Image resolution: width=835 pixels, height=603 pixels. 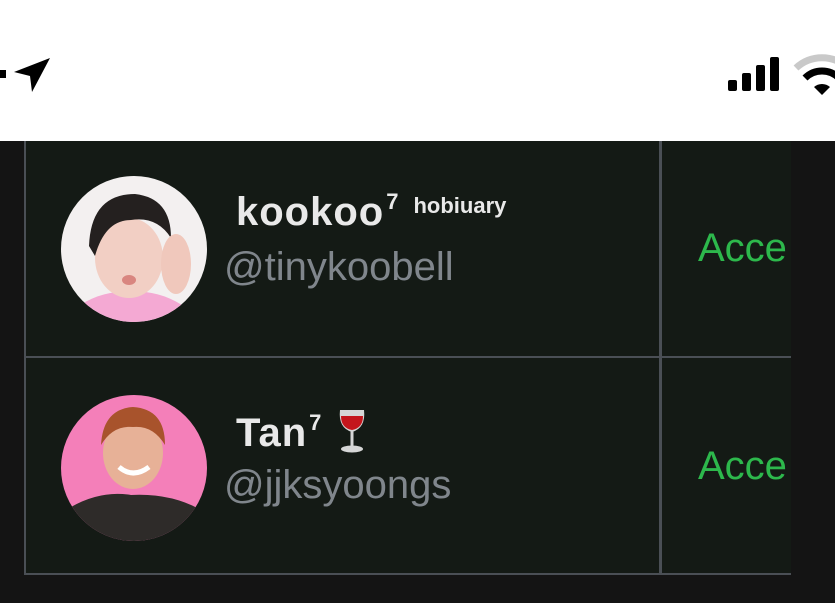 What do you see at coordinates (339, 267) in the screenshot?
I see `username-handle: @tinykoobell` at bounding box center [339, 267].